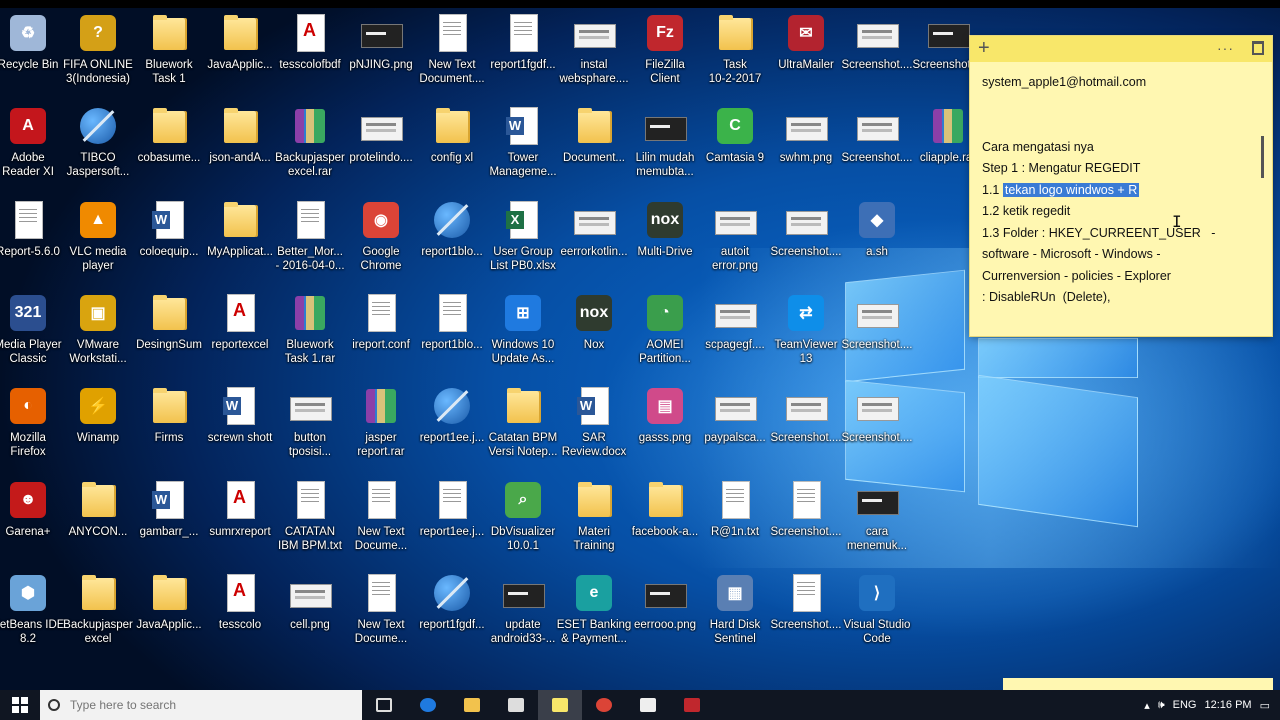  I want to click on desktop-icon: swhm.png, so click(806, 147).